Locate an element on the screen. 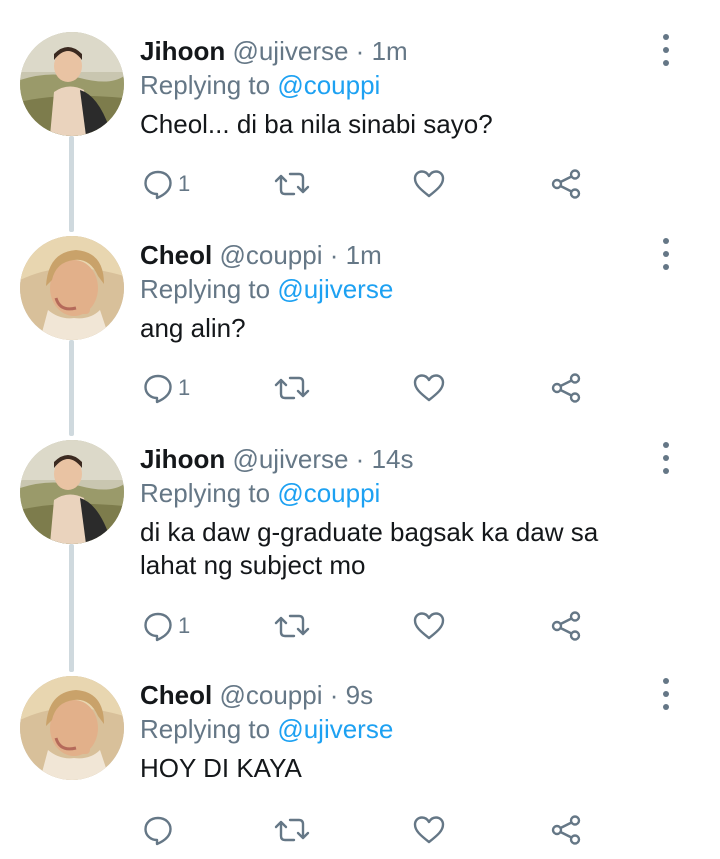 The height and width of the screenshot is (859, 720). tweet-text: Cheol... di ba nila sinabi sayo? is located at coordinates (316, 124).